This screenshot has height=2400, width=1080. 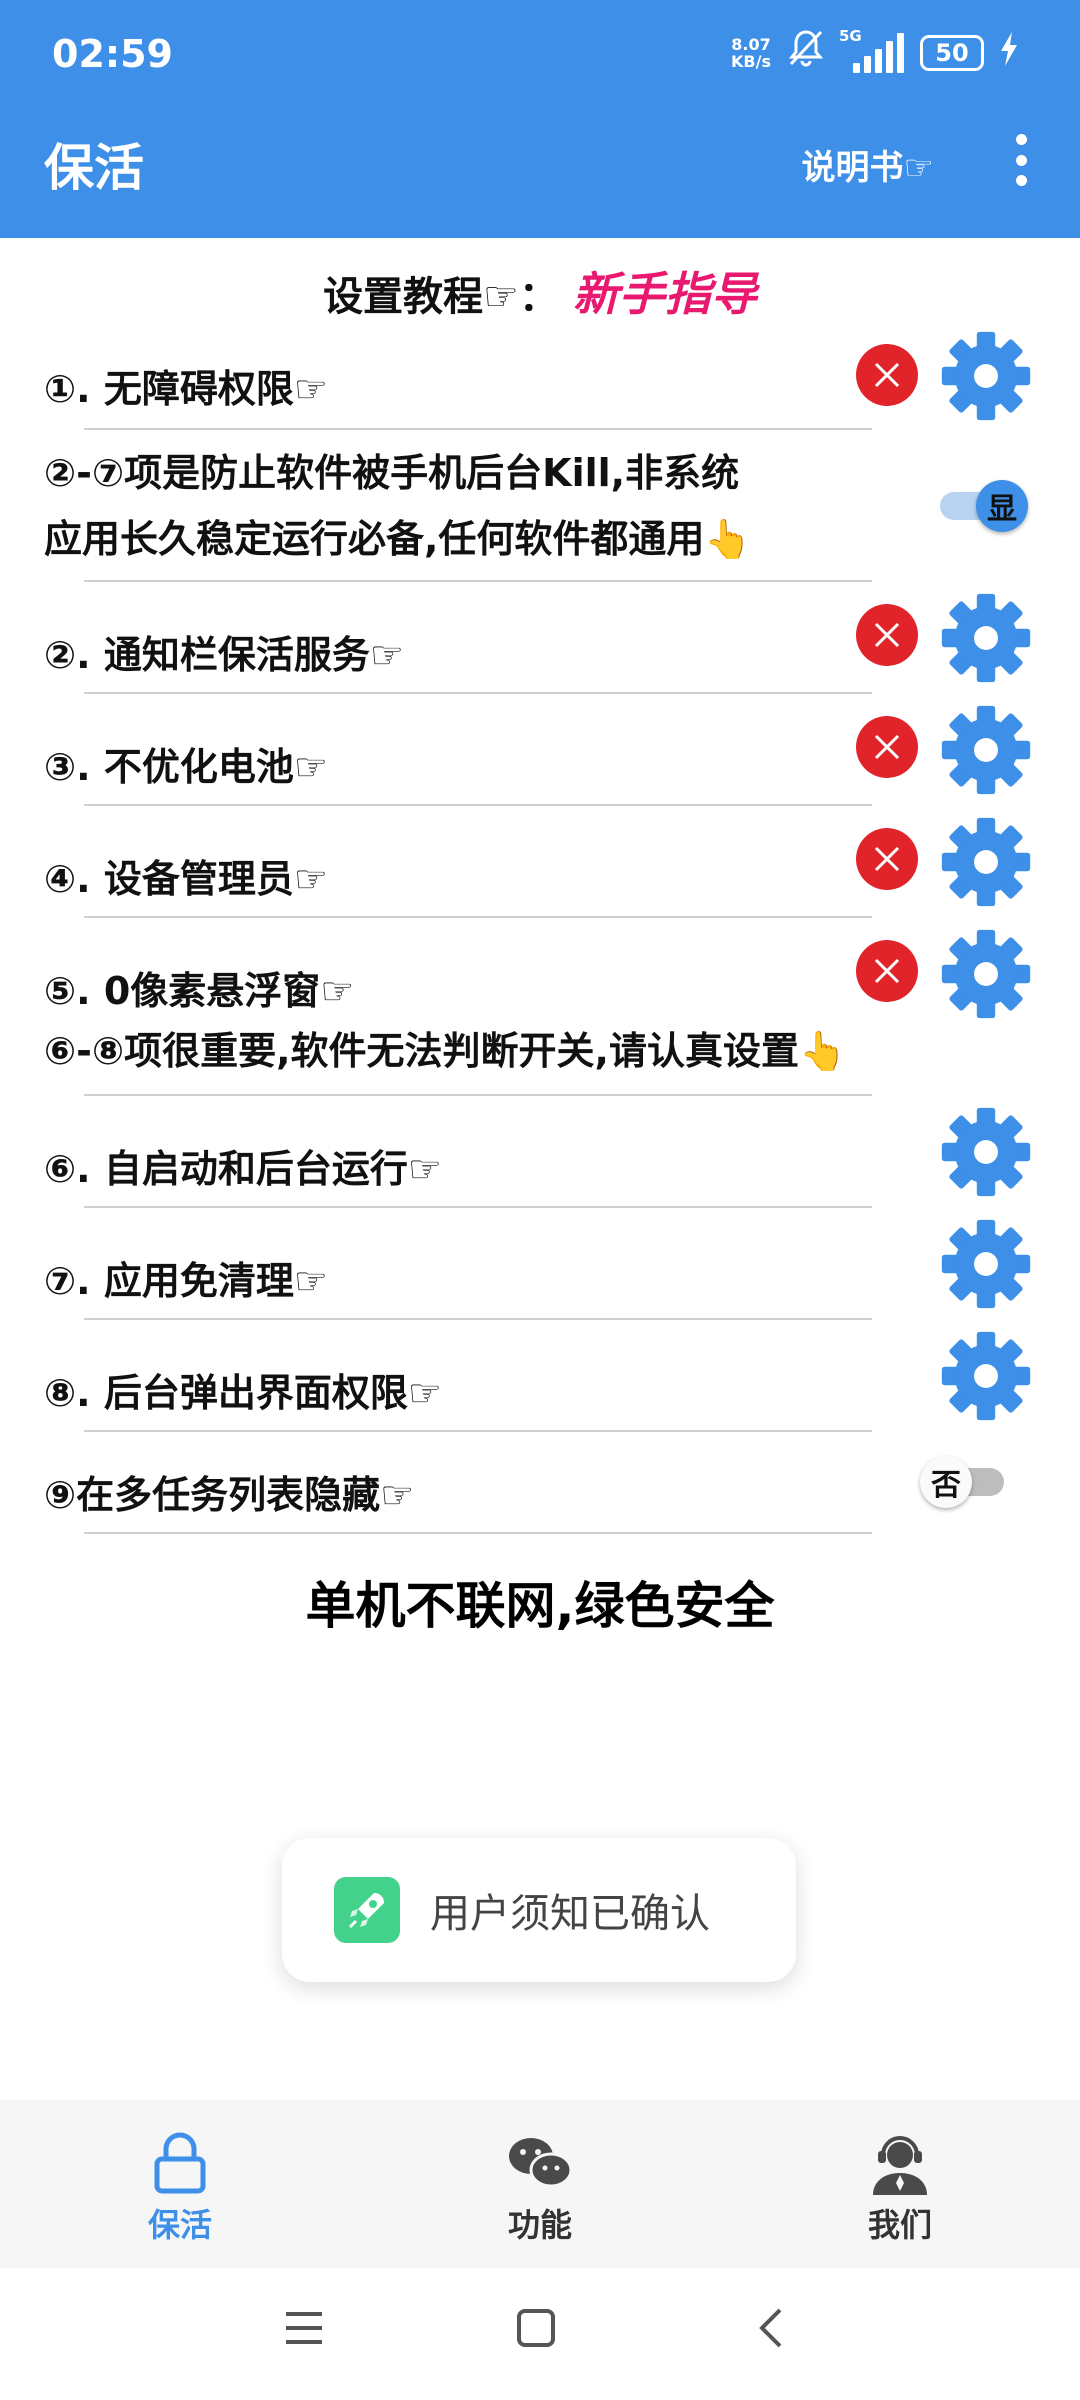 I want to click on floating-window-label: ⑤. 0像素悬浮窗☞, so click(x=199, y=991).